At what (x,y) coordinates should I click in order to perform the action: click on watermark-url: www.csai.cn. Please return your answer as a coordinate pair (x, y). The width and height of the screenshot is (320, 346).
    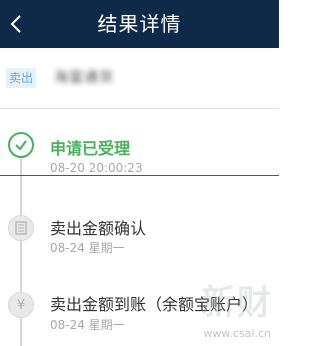
    Looking at the image, I should click on (237, 333).